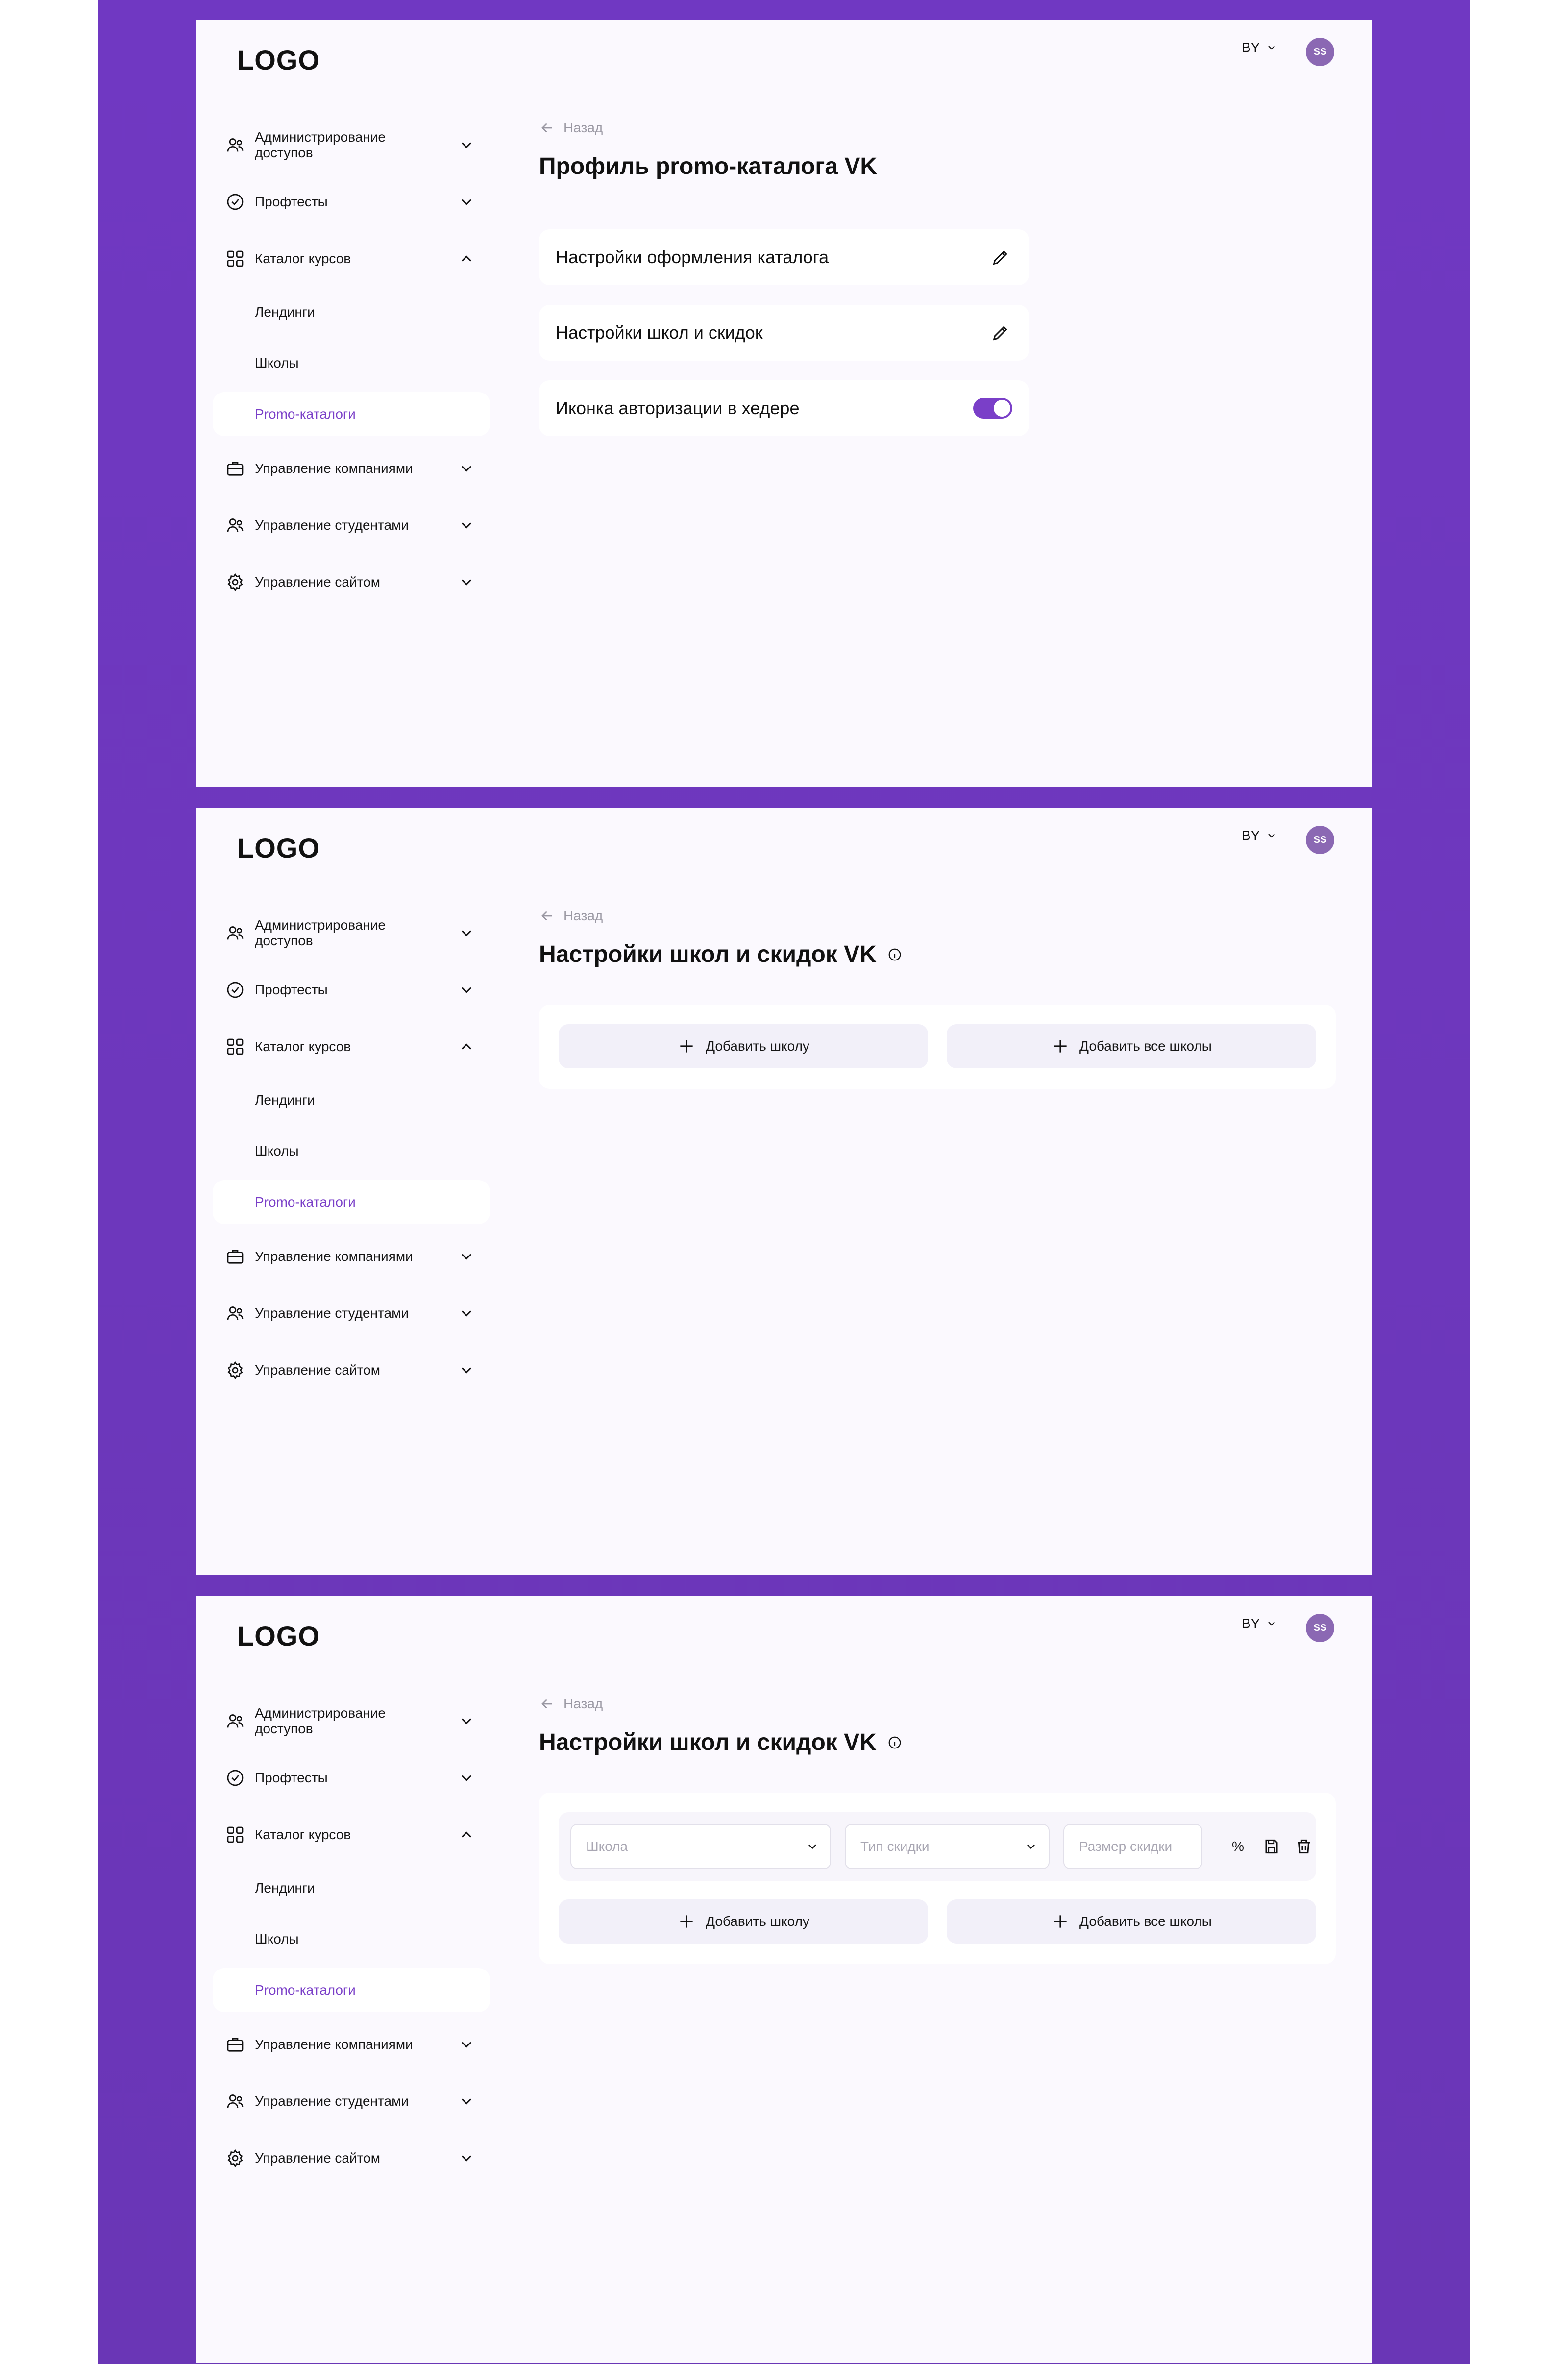 This screenshot has width=1568, height=2364. I want to click on card-label: Настройки школ и скидок, so click(659, 332).